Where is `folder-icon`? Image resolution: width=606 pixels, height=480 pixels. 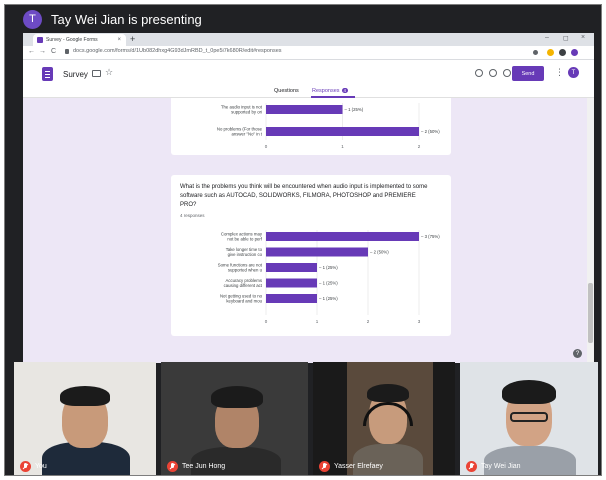 folder-icon is located at coordinates (96, 73).